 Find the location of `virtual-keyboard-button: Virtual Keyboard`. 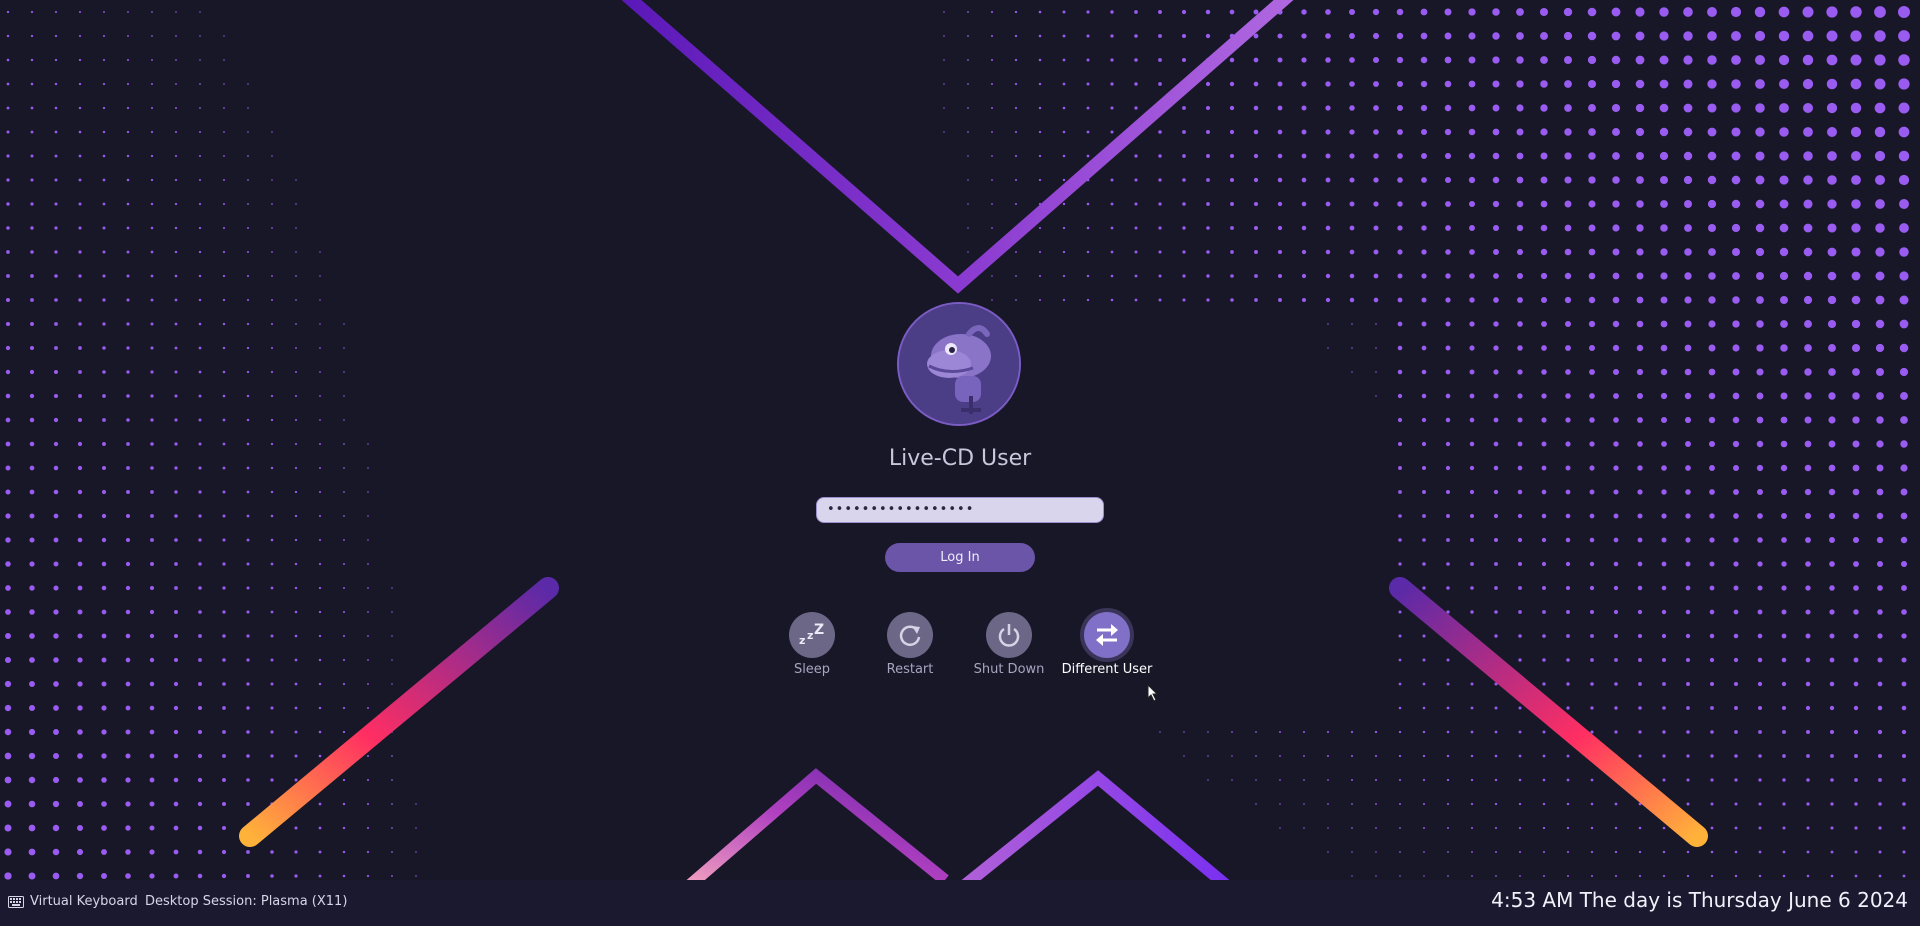

virtual-keyboard-button: Virtual Keyboard is located at coordinates (73, 901).